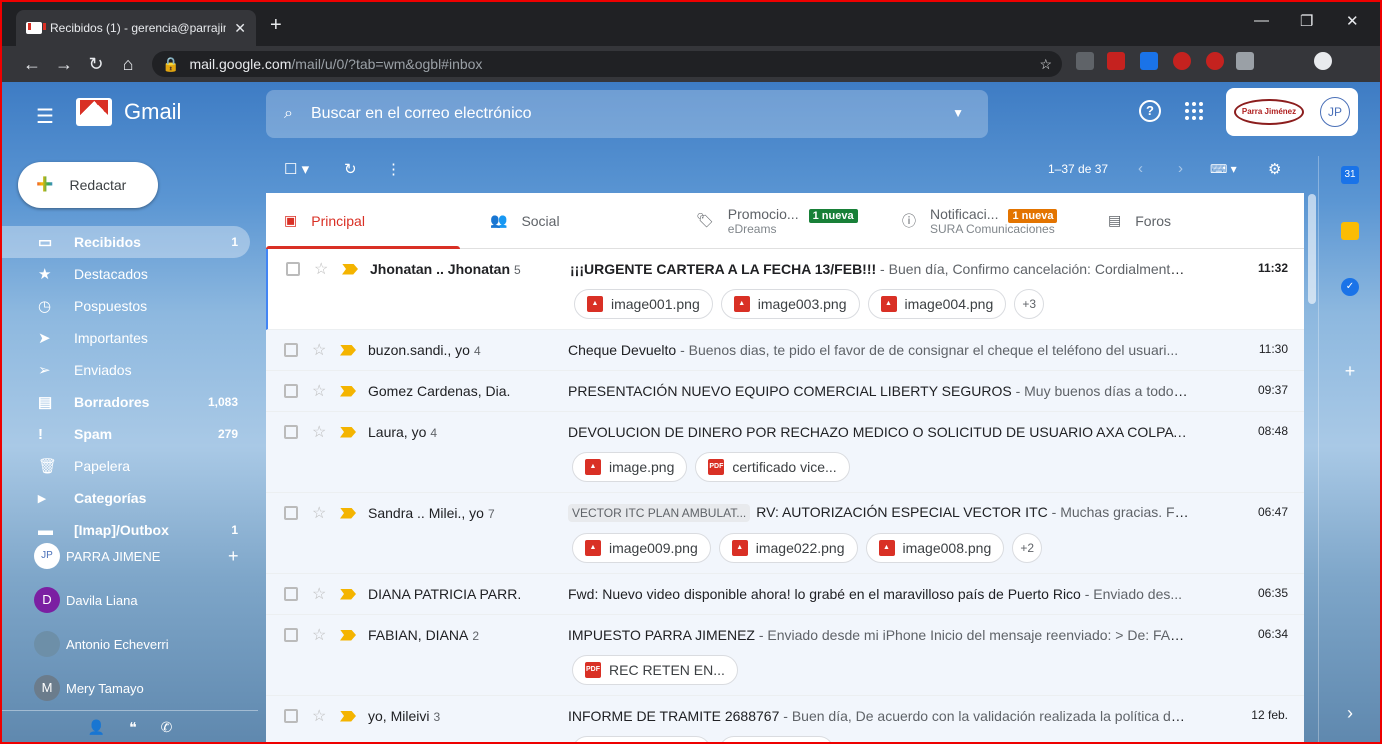  I want to click on hangouts-contact: Antonio Echeverri, so click(130, 644).